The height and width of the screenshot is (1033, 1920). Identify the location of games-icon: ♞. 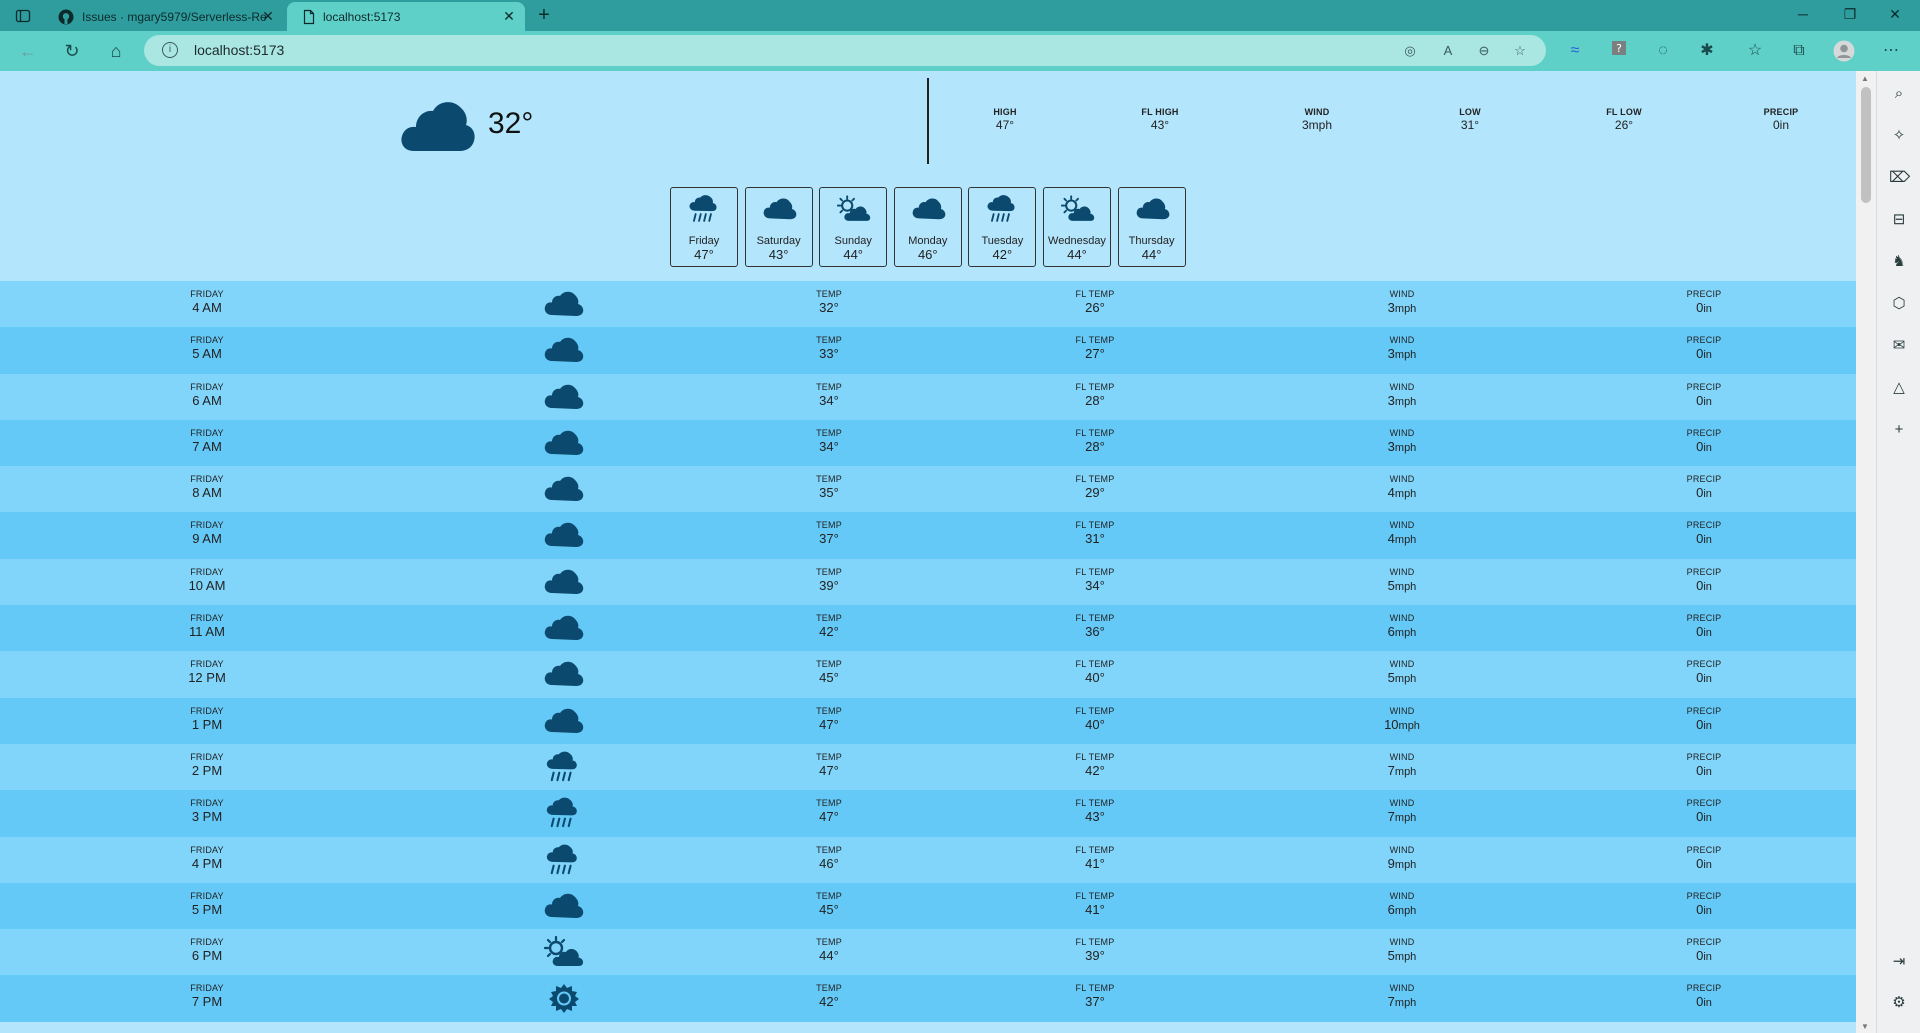
(1899, 262).